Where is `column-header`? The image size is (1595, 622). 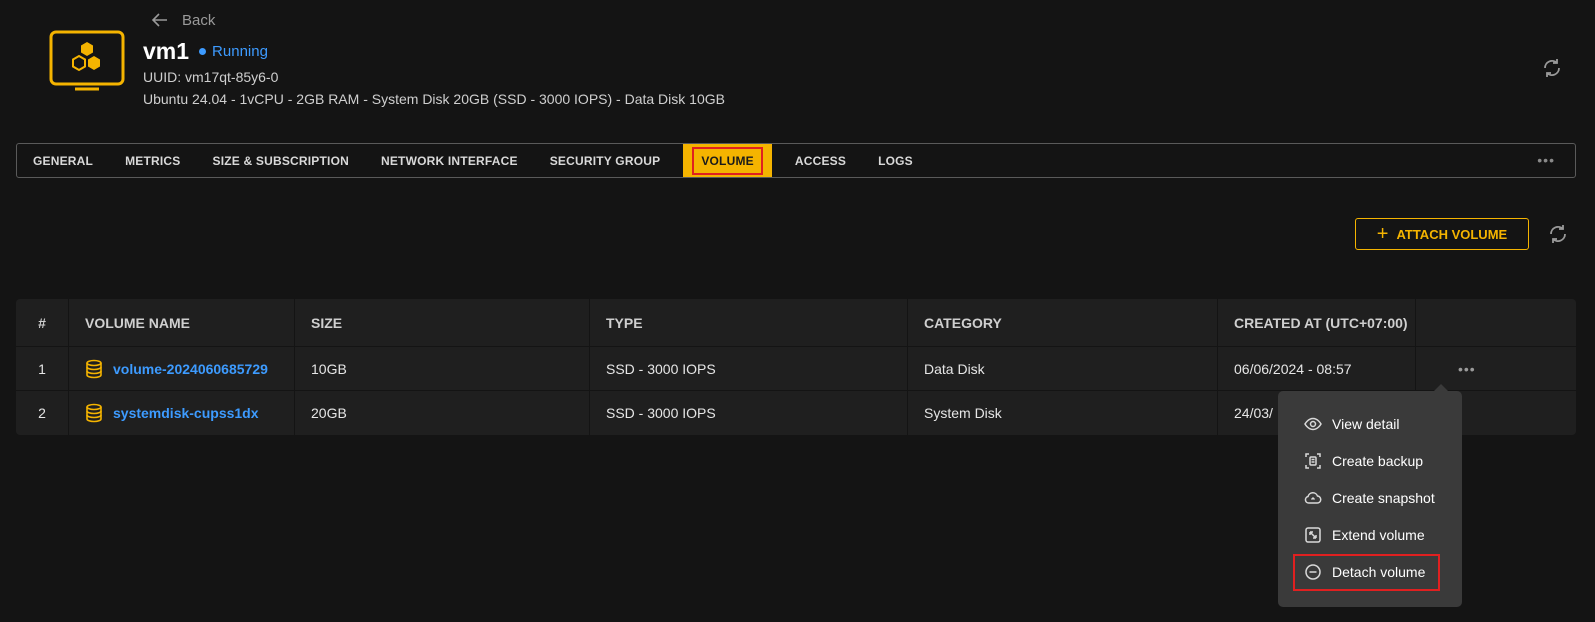 column-header is located at coordinates (1496, 322).